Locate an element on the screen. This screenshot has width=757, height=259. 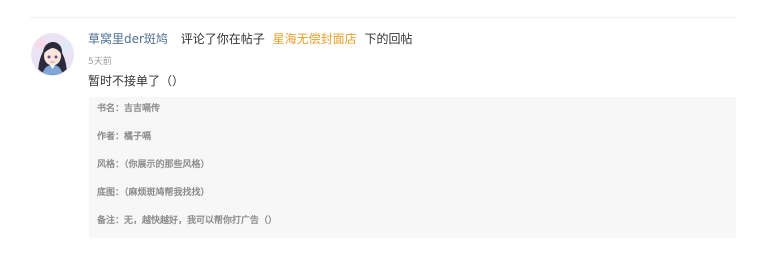
action-text: 评论了你在帖子 is located at coordinates (222, 39).